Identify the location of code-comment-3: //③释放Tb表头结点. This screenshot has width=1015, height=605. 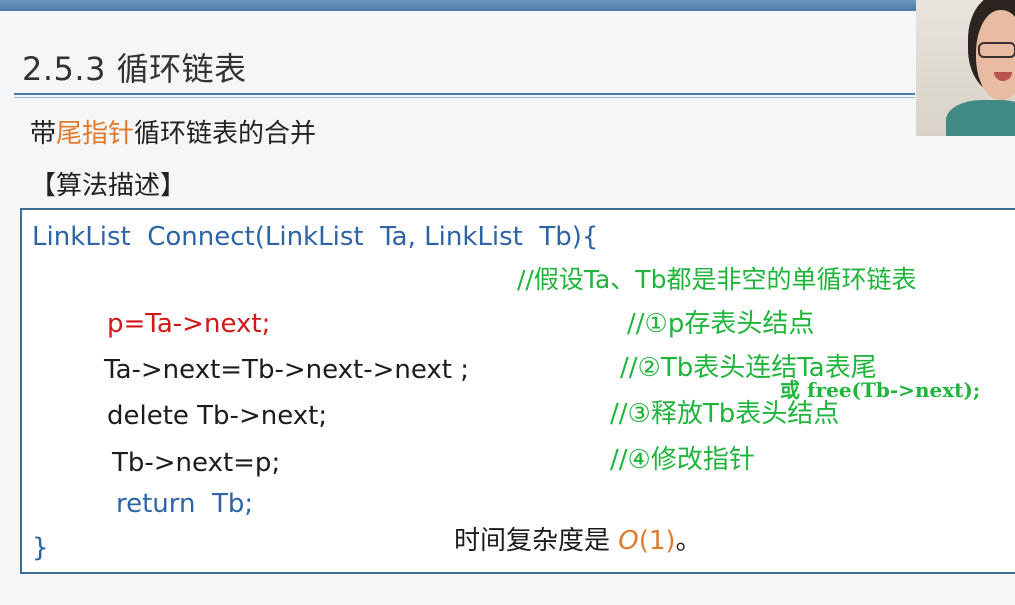
(725, 414).